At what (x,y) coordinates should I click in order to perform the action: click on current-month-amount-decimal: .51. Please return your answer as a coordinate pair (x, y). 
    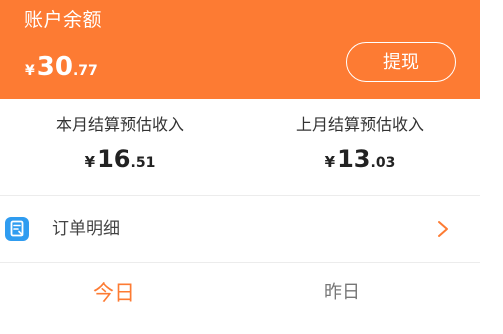
    Looking at the image, I should click on (143, 163).